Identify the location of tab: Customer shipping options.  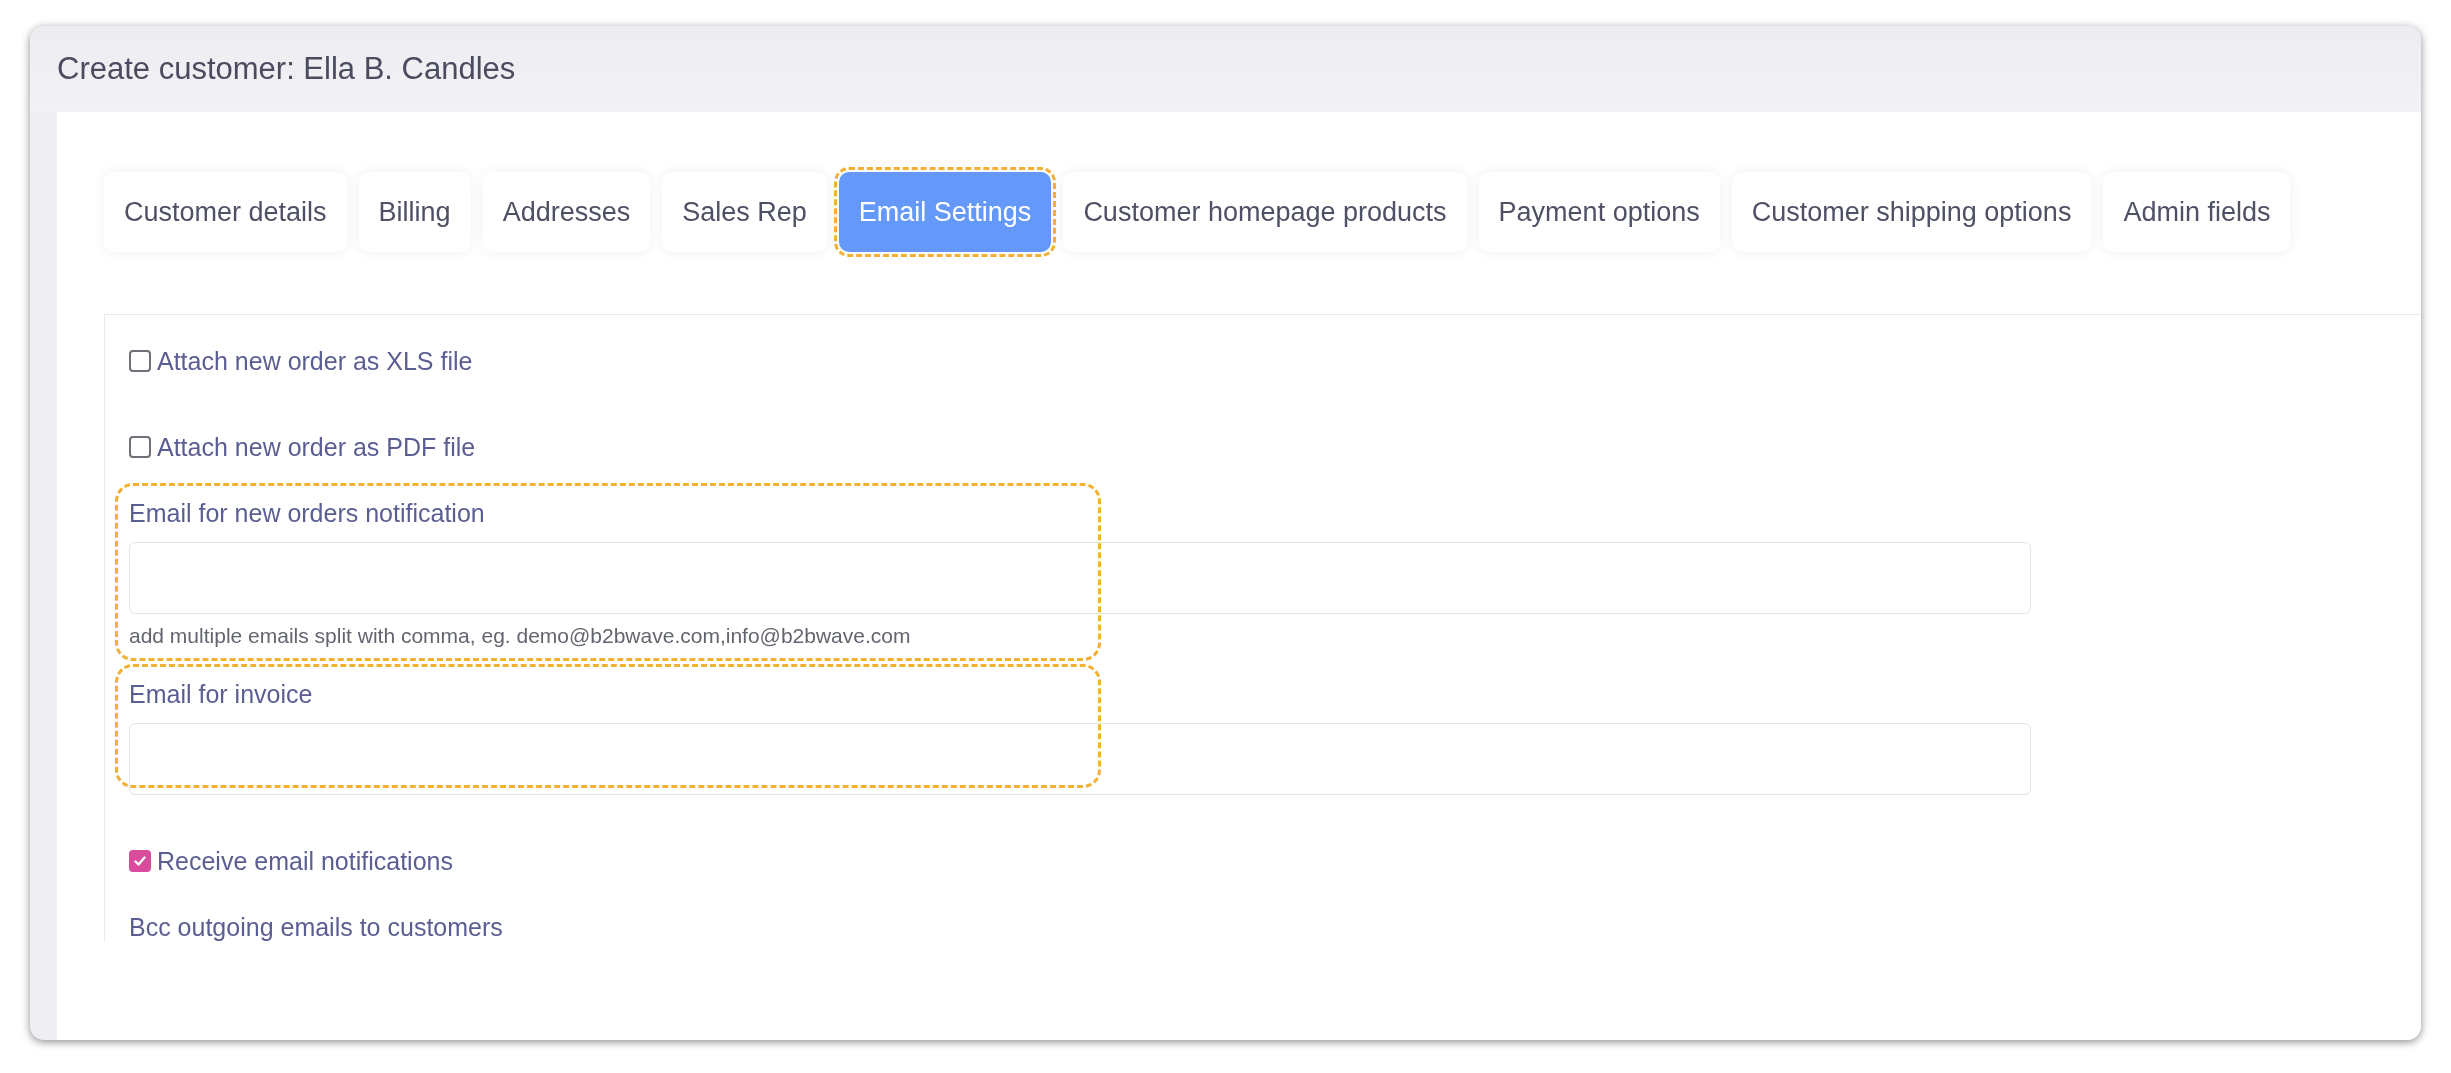
(1911, 212).